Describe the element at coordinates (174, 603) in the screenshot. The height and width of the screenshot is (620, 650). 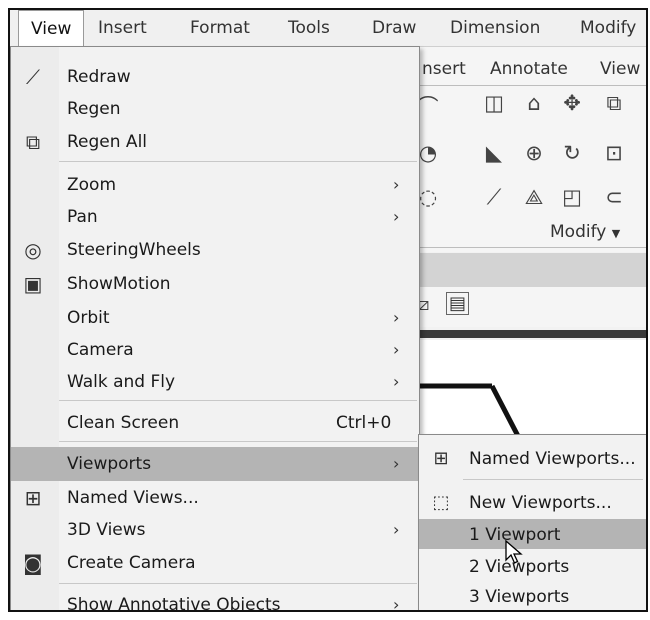
I see `menu-item-label: Show Annotative Objects` at that location.